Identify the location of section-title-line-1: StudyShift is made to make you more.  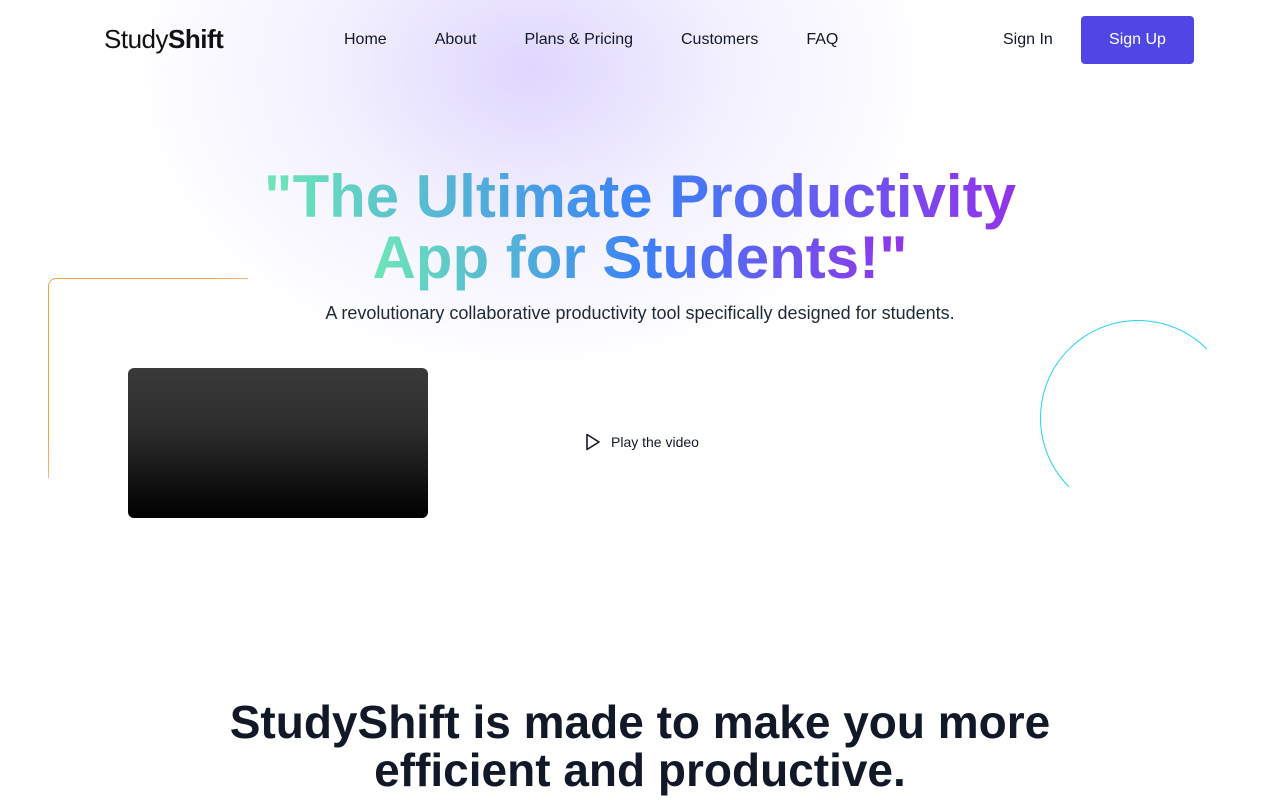
(640, 722).